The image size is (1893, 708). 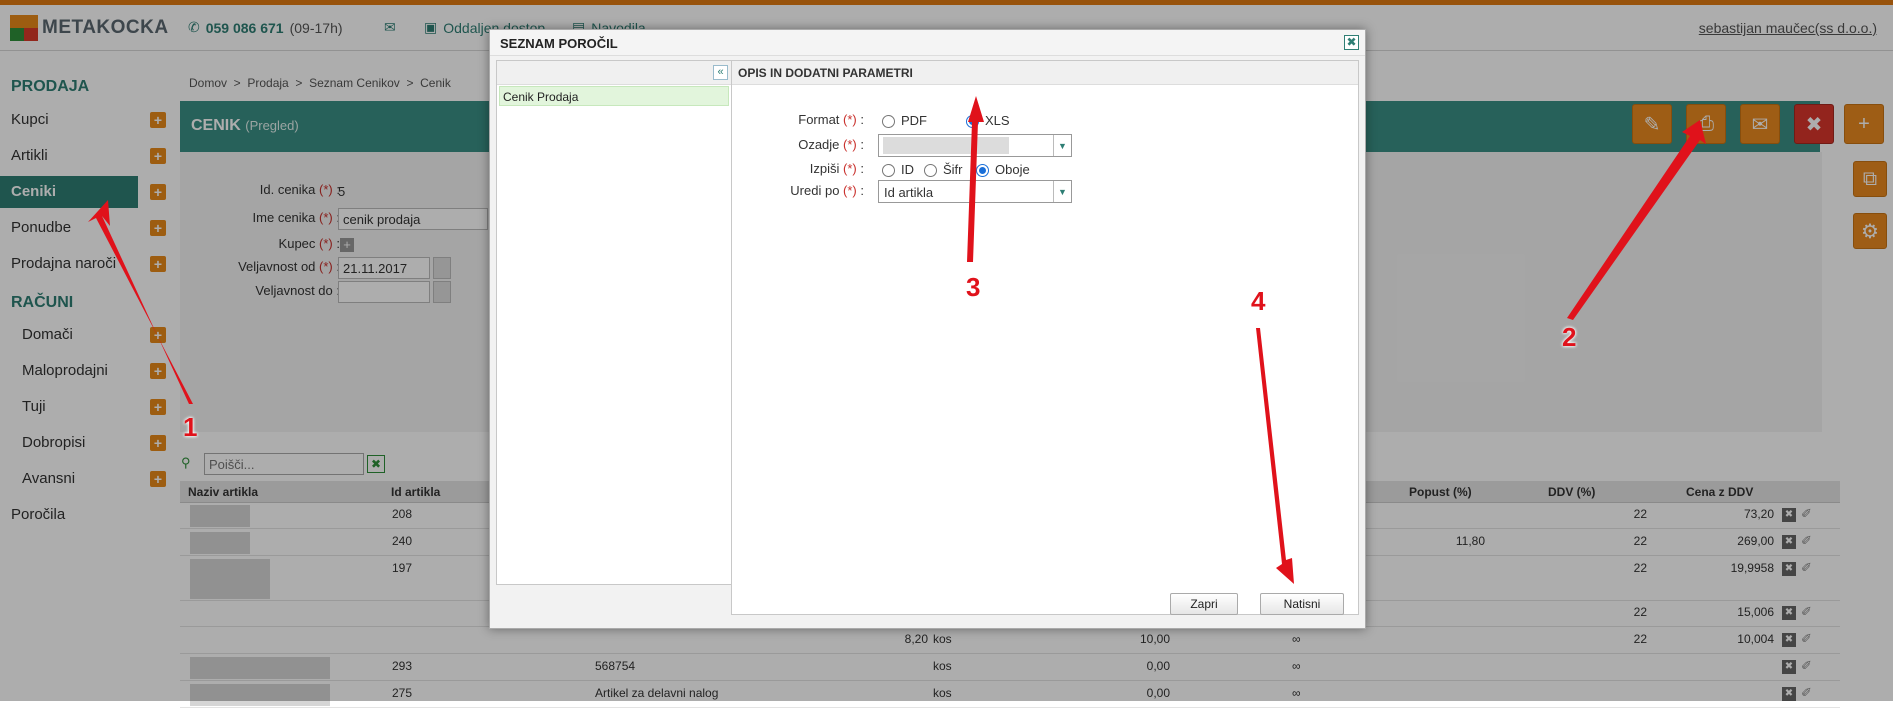 I want to click on annotation-3: 3, so click(x=973, y=287).